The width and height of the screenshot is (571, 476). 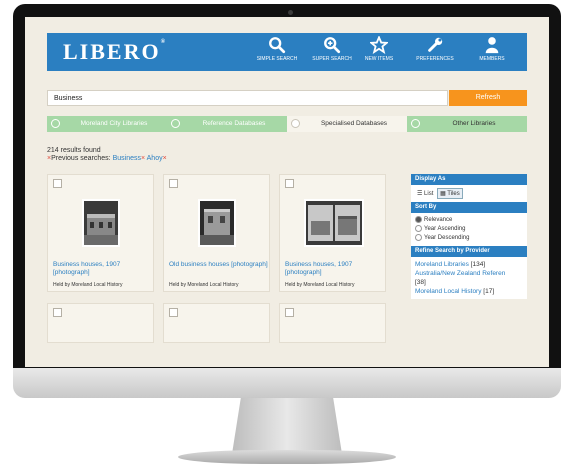 I want to click on search-icon, so click(x=277, y=45).